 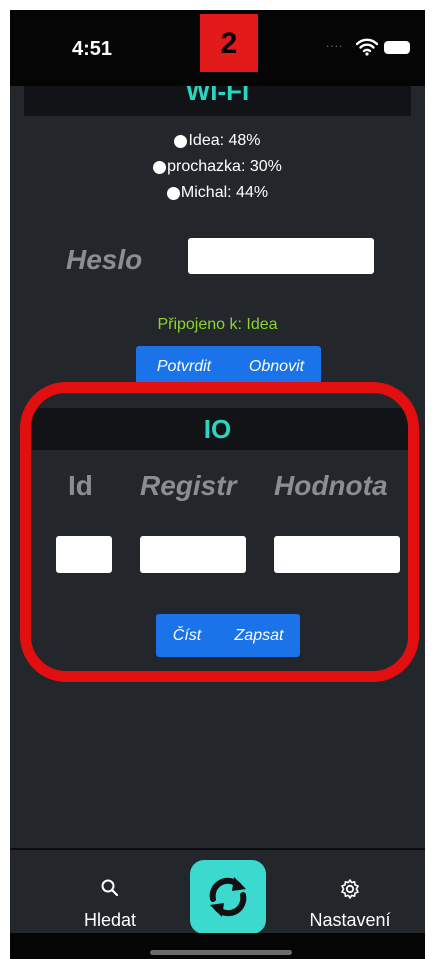 What do you see at coordinates (224, 166) in the screenshot?
I see `network-label: prochazka: 30%` at bounding box center [224, 166].